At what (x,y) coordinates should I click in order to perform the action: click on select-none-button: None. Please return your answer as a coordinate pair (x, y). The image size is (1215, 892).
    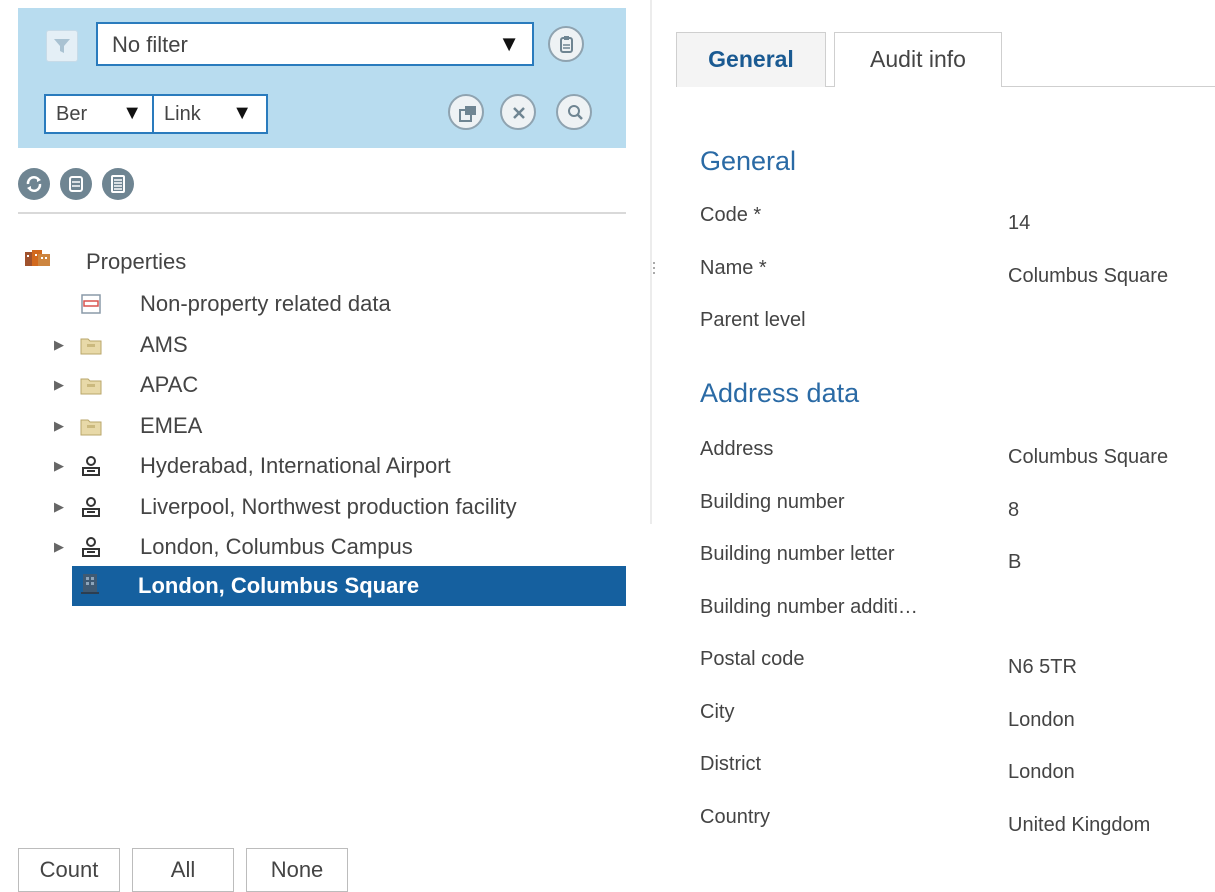
    Looking at the image, I should click on (297, 870).